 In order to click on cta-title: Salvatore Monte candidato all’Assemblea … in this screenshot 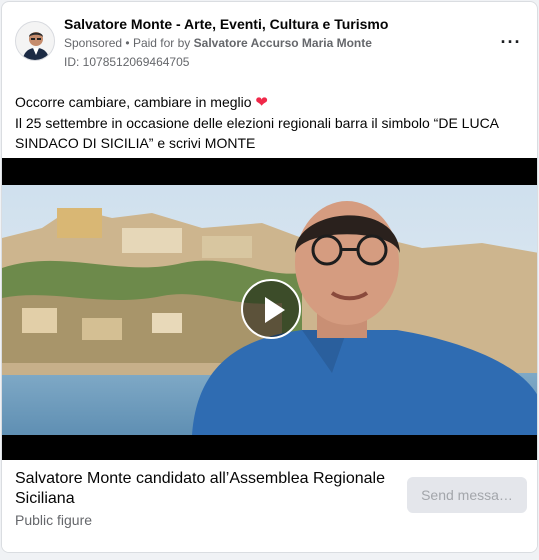, I will do `click(205, 489)`.